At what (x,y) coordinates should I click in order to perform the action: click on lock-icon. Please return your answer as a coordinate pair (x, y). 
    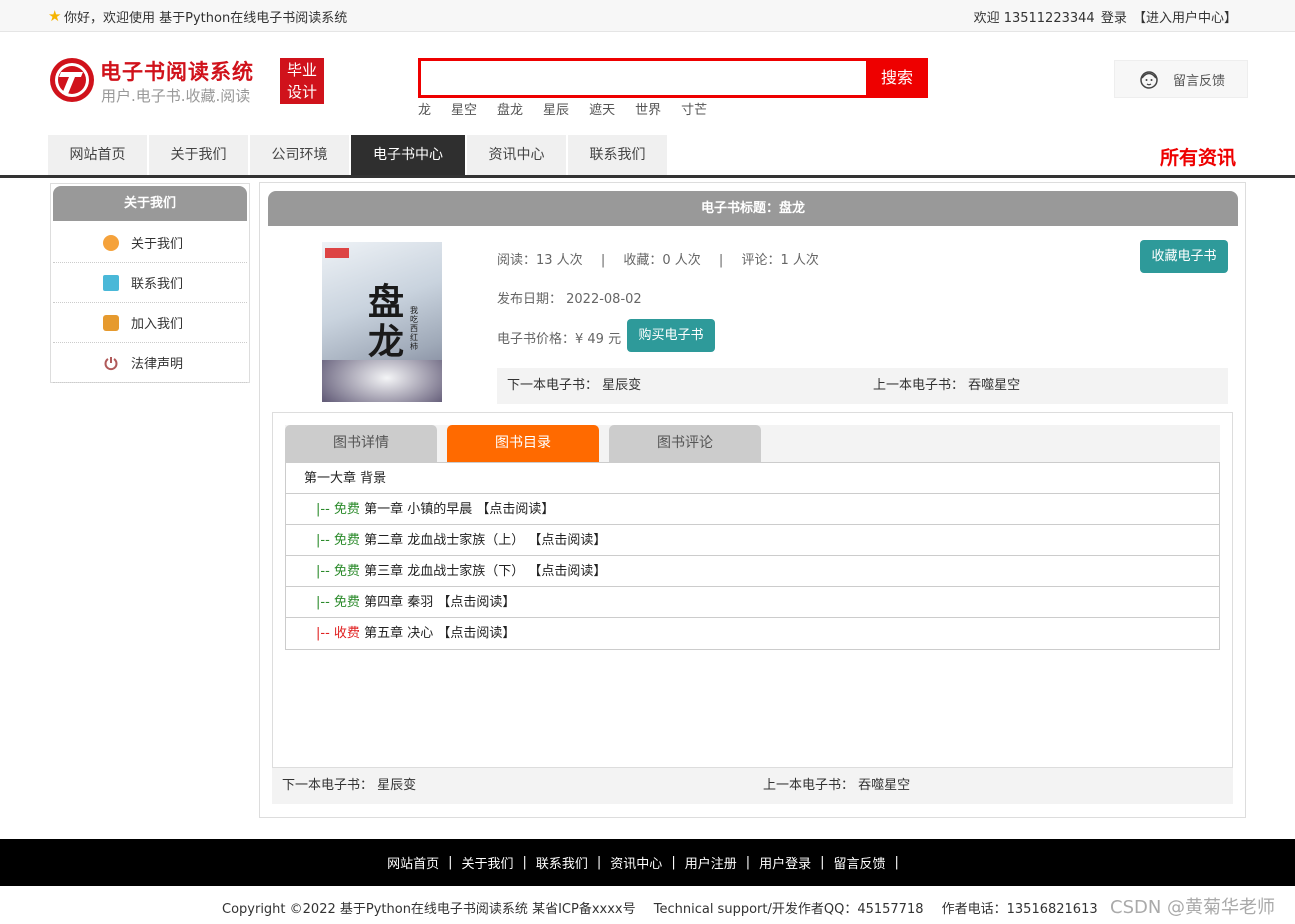
    Looking at the image, I should click on (111, 322).